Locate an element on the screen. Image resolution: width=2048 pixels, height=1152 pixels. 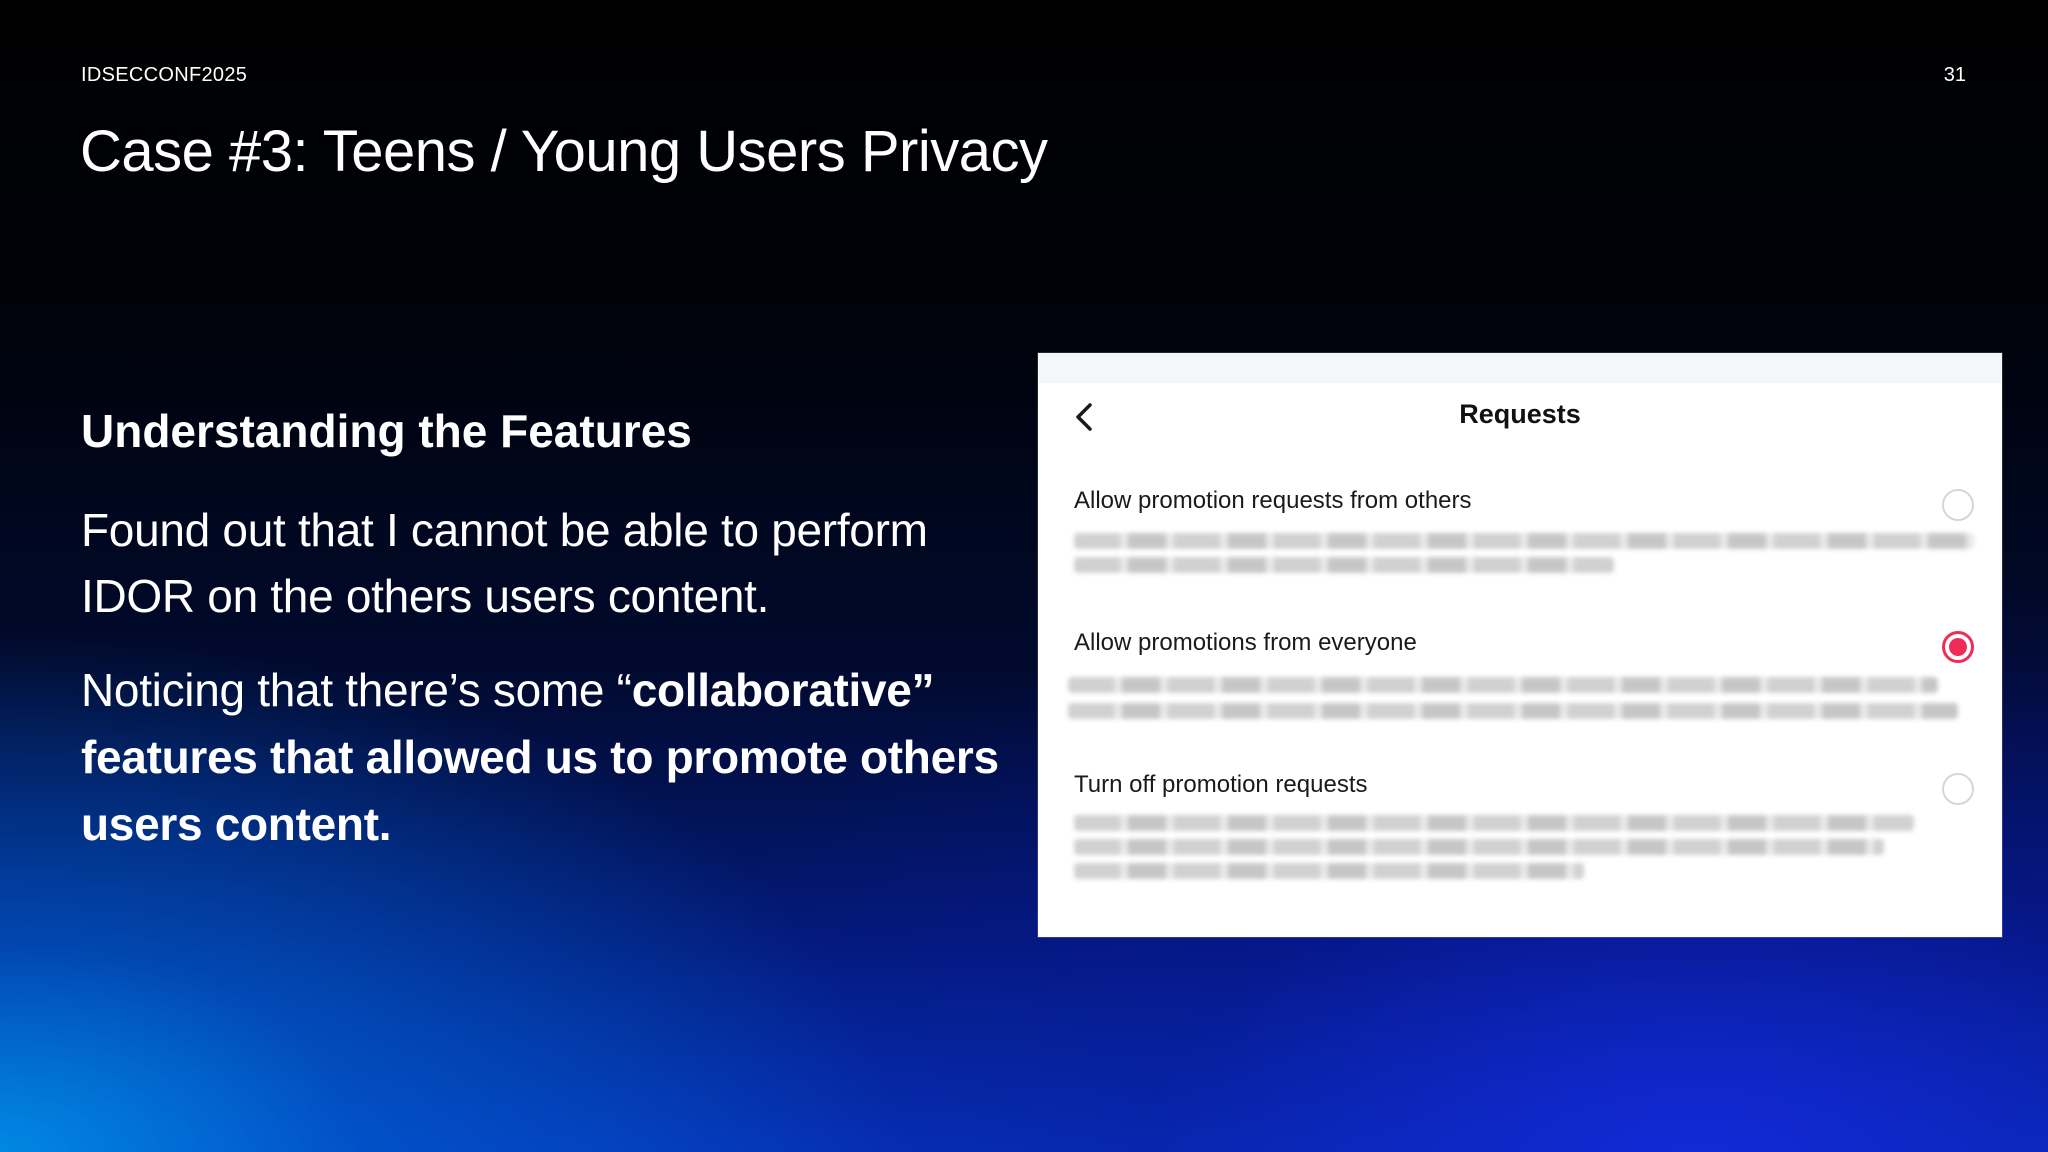
paragraph-2-plain: Noticing that there’s some “ is located at coordinates (356, 690).